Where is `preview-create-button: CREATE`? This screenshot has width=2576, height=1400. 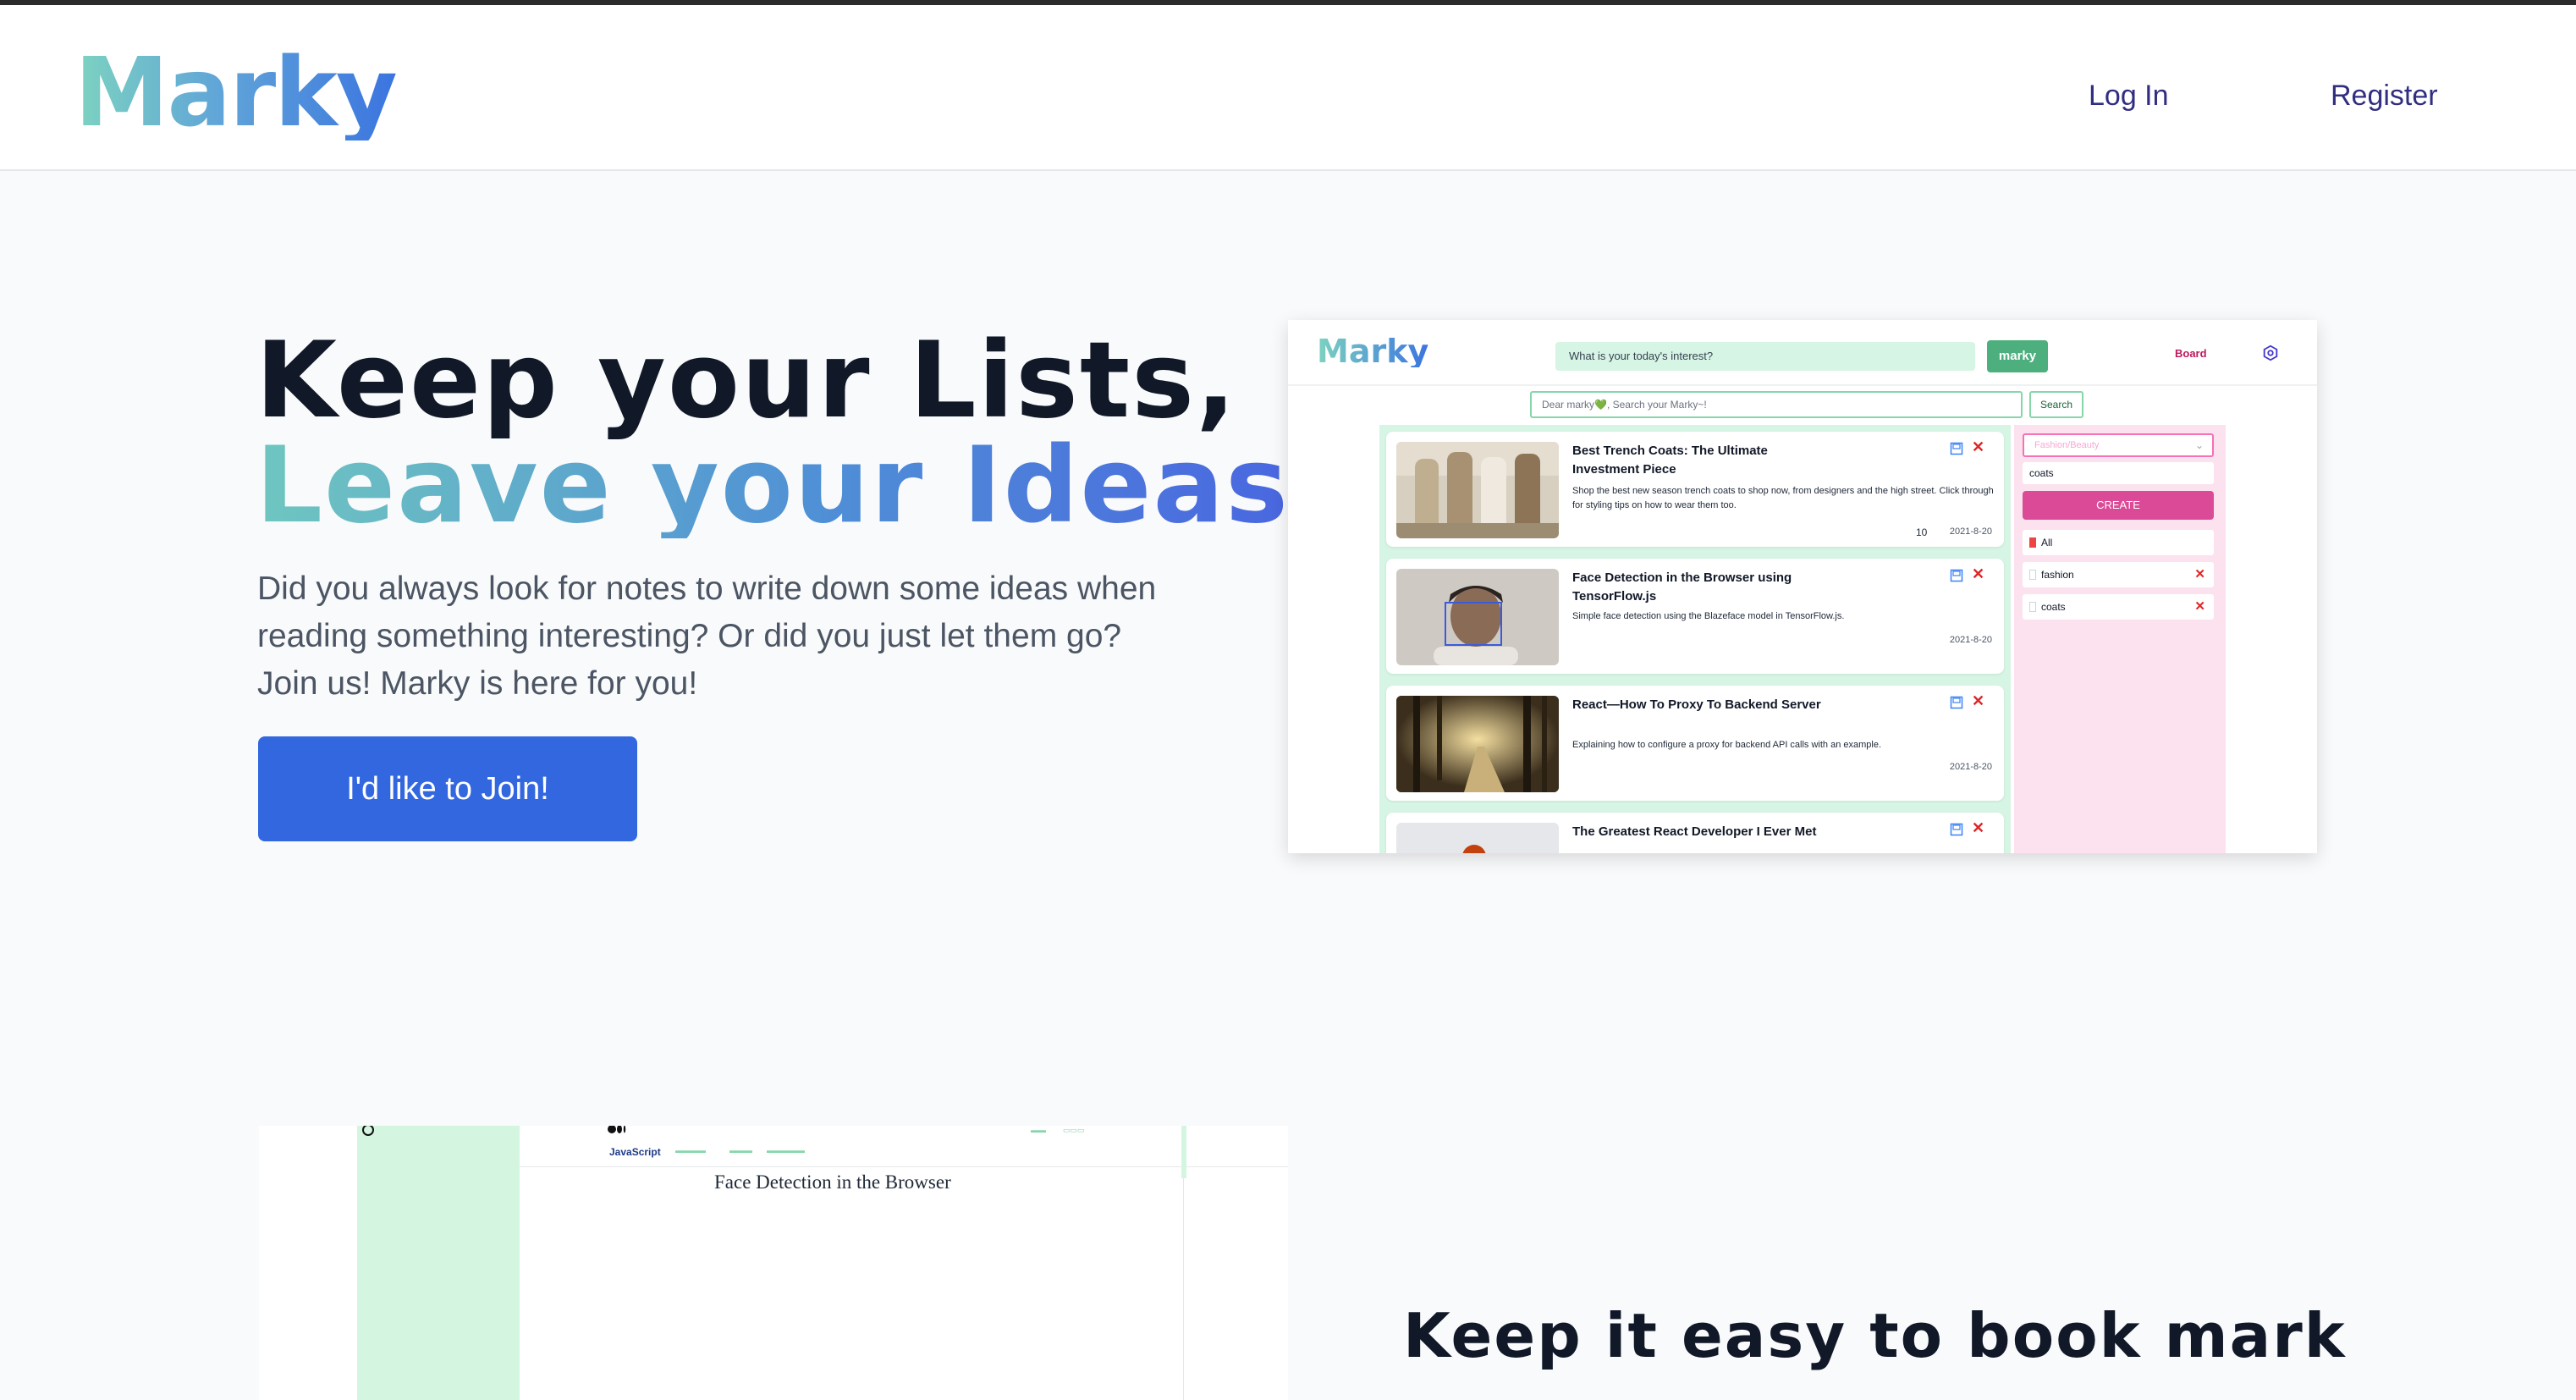 preview-create-button: CREATE is located at coordinates (2118, 506).